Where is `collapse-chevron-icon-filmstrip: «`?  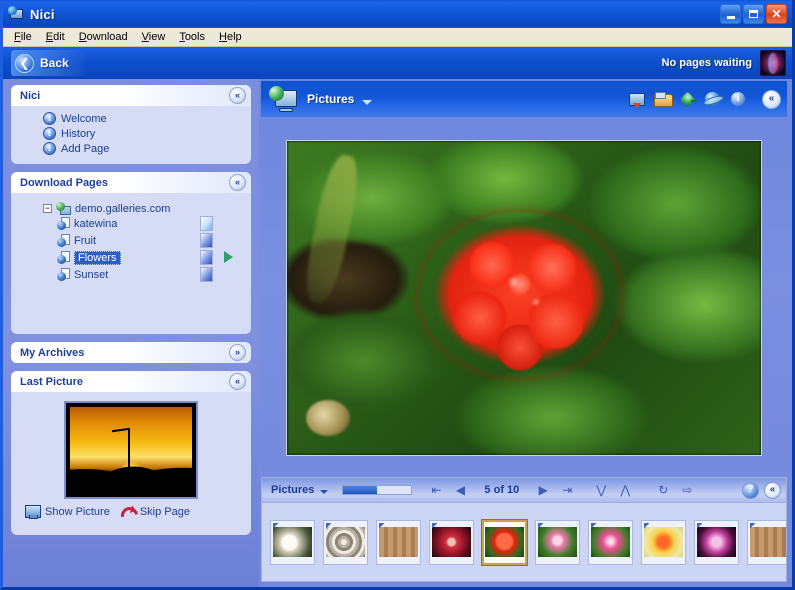
collapse-chevron-icon-filmstrip: « is located at coordinates (772, 490).